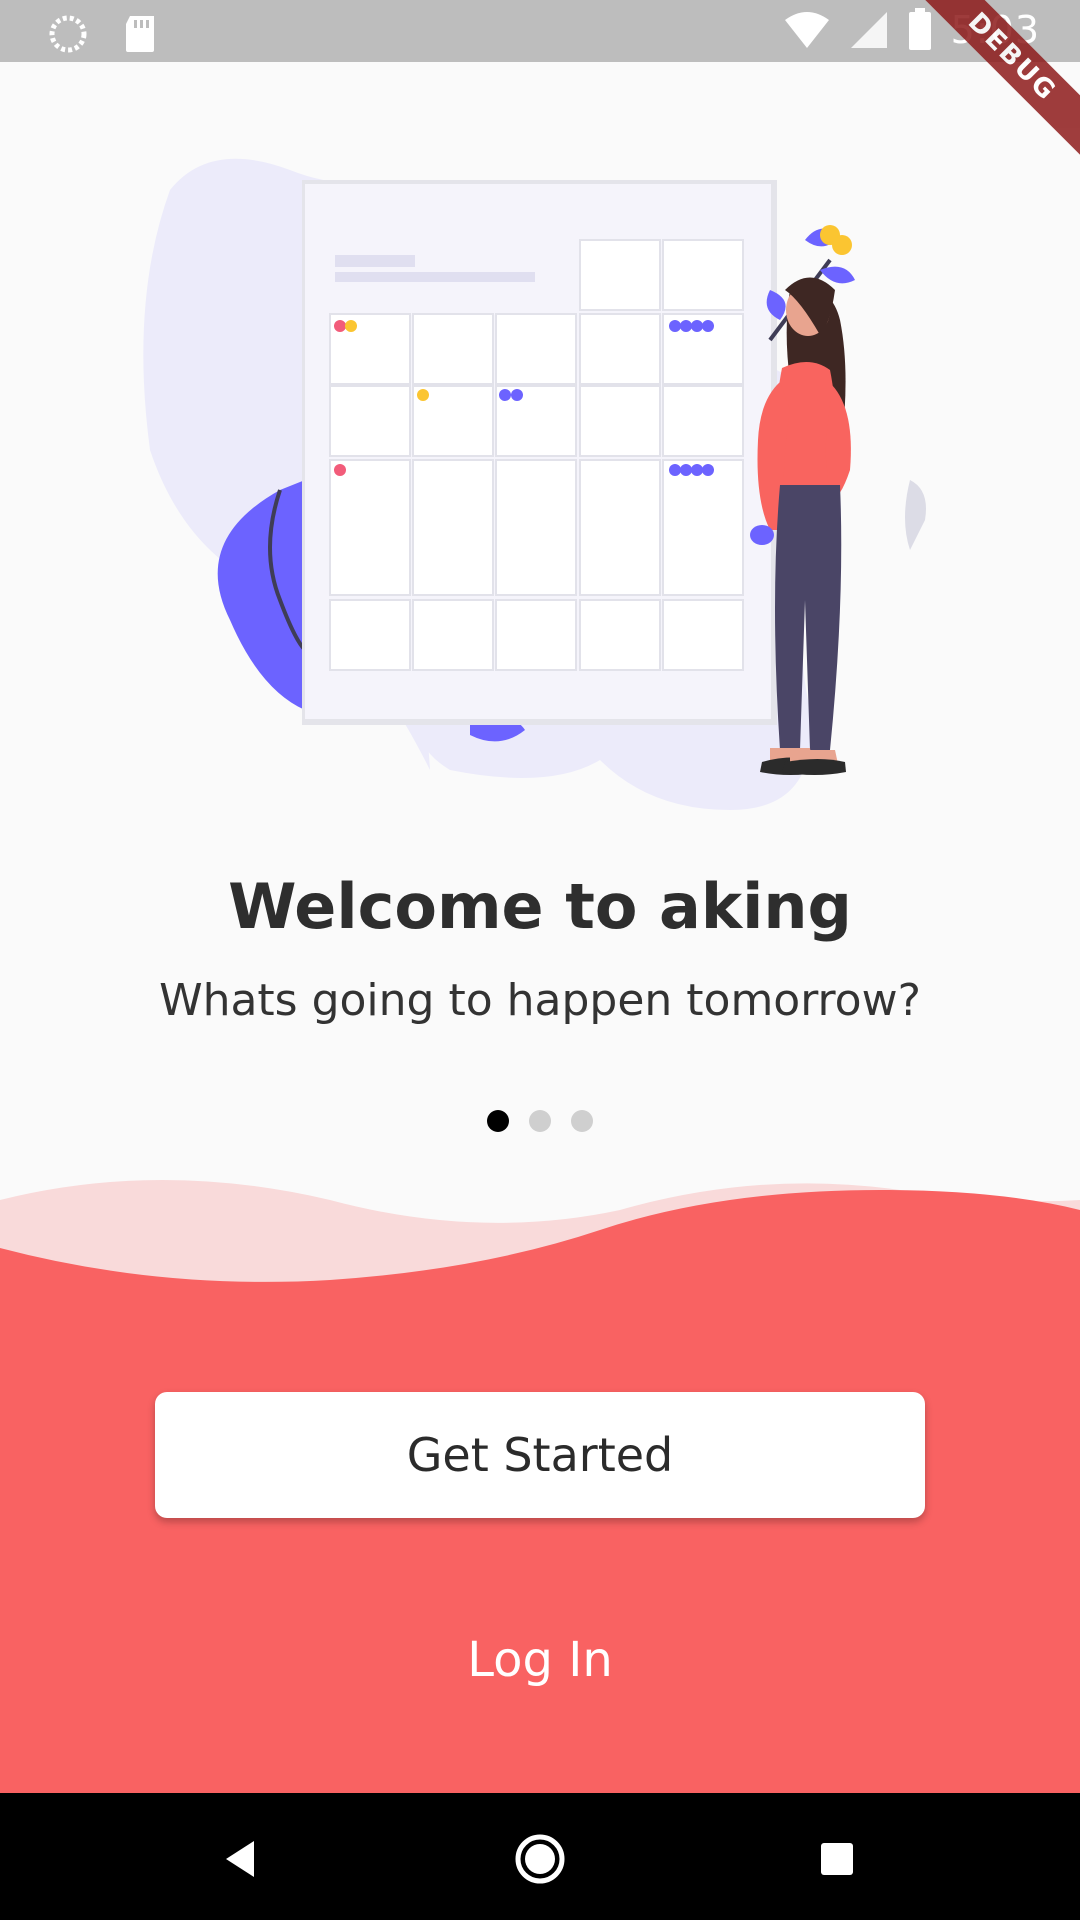 This screenshot has height=1920, width=1080. What do you see at coordinates (540, 1660) in the screenshot?
I see `login-button: Log In` at bounding box center [540, 1660].